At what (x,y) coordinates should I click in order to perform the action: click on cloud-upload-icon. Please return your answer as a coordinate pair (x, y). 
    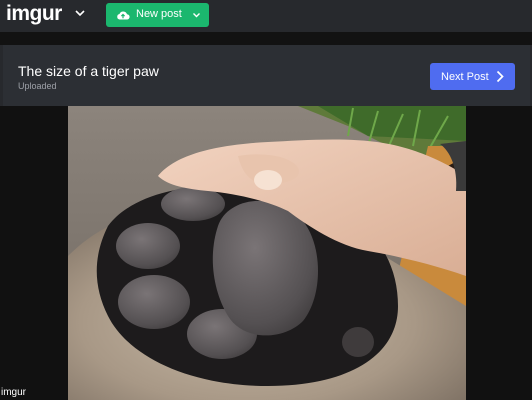
    Looking at the image, I should click on (123, 15).